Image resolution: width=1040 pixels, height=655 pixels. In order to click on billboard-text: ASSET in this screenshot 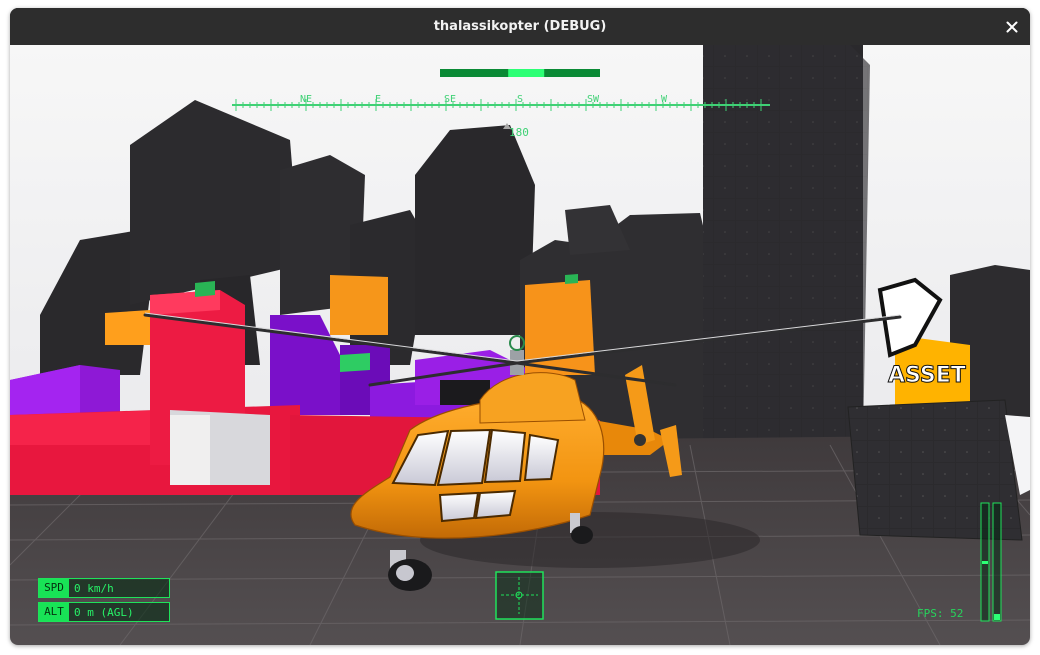, I will do `click(927, 375)`.